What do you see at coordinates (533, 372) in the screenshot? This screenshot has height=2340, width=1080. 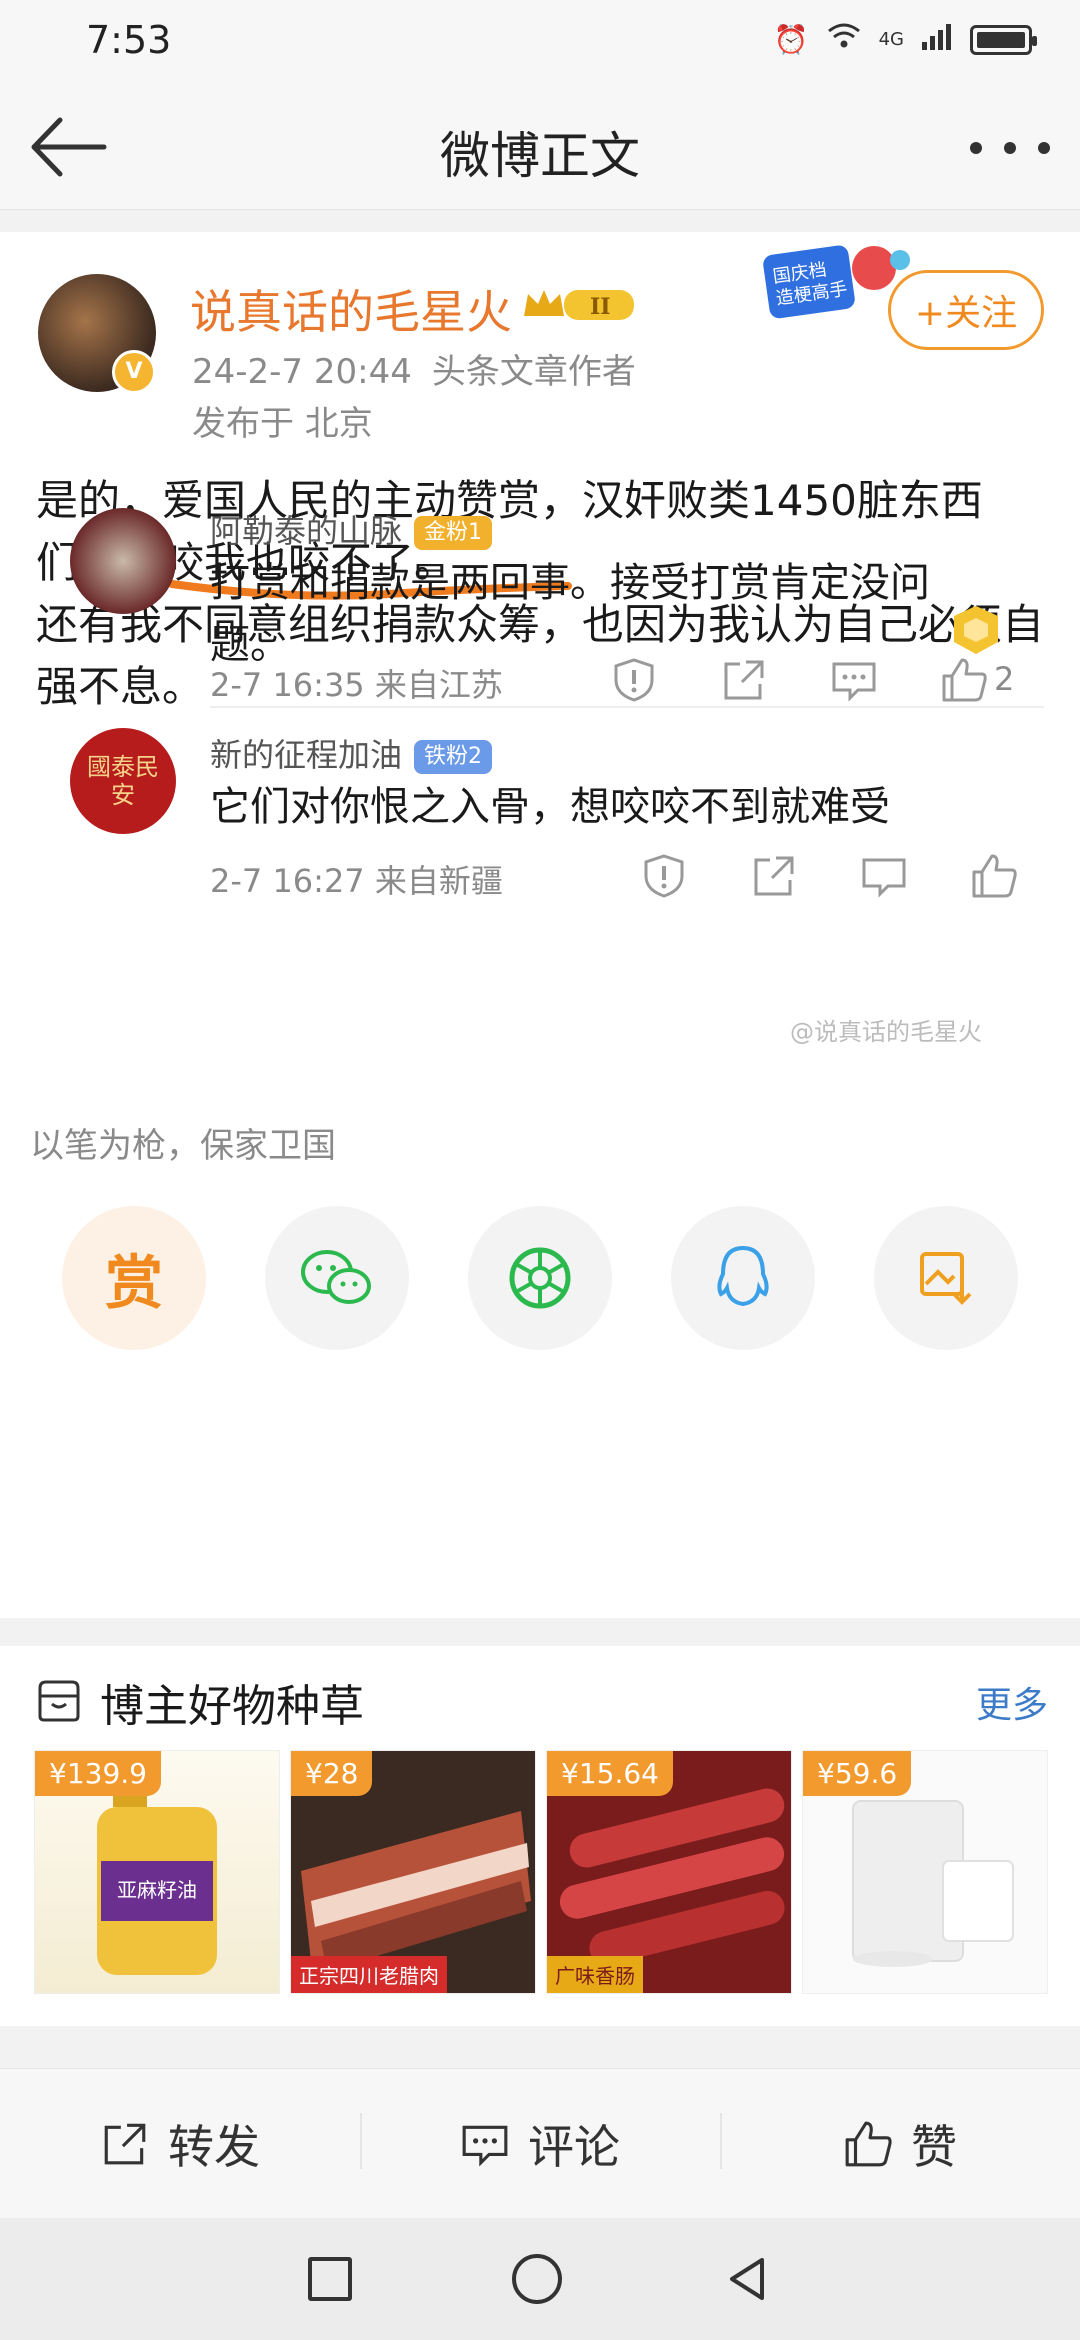 I see `author-tag: 头条文章作者` at bounding box center [533, 372].